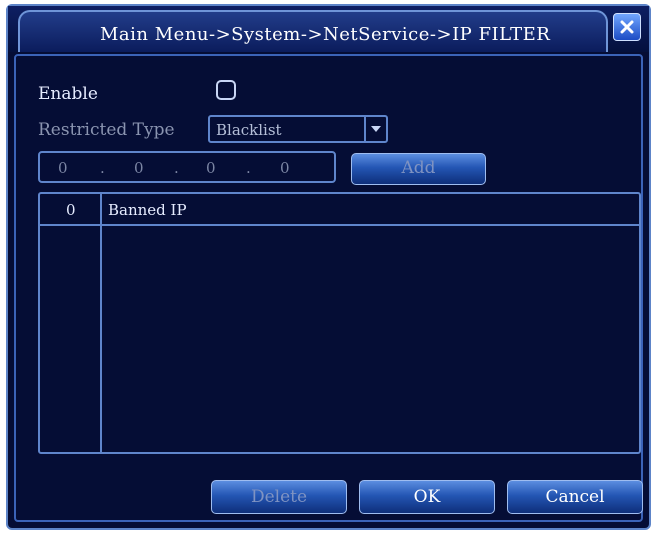 Image resolution: width=657 pixels, height=534 pixels. What do you see at coordinates (187, 167) in the screenshot?
I see `ip-address-input: 0 . 0 . 0 . 0` at bounding box center [187, 167].